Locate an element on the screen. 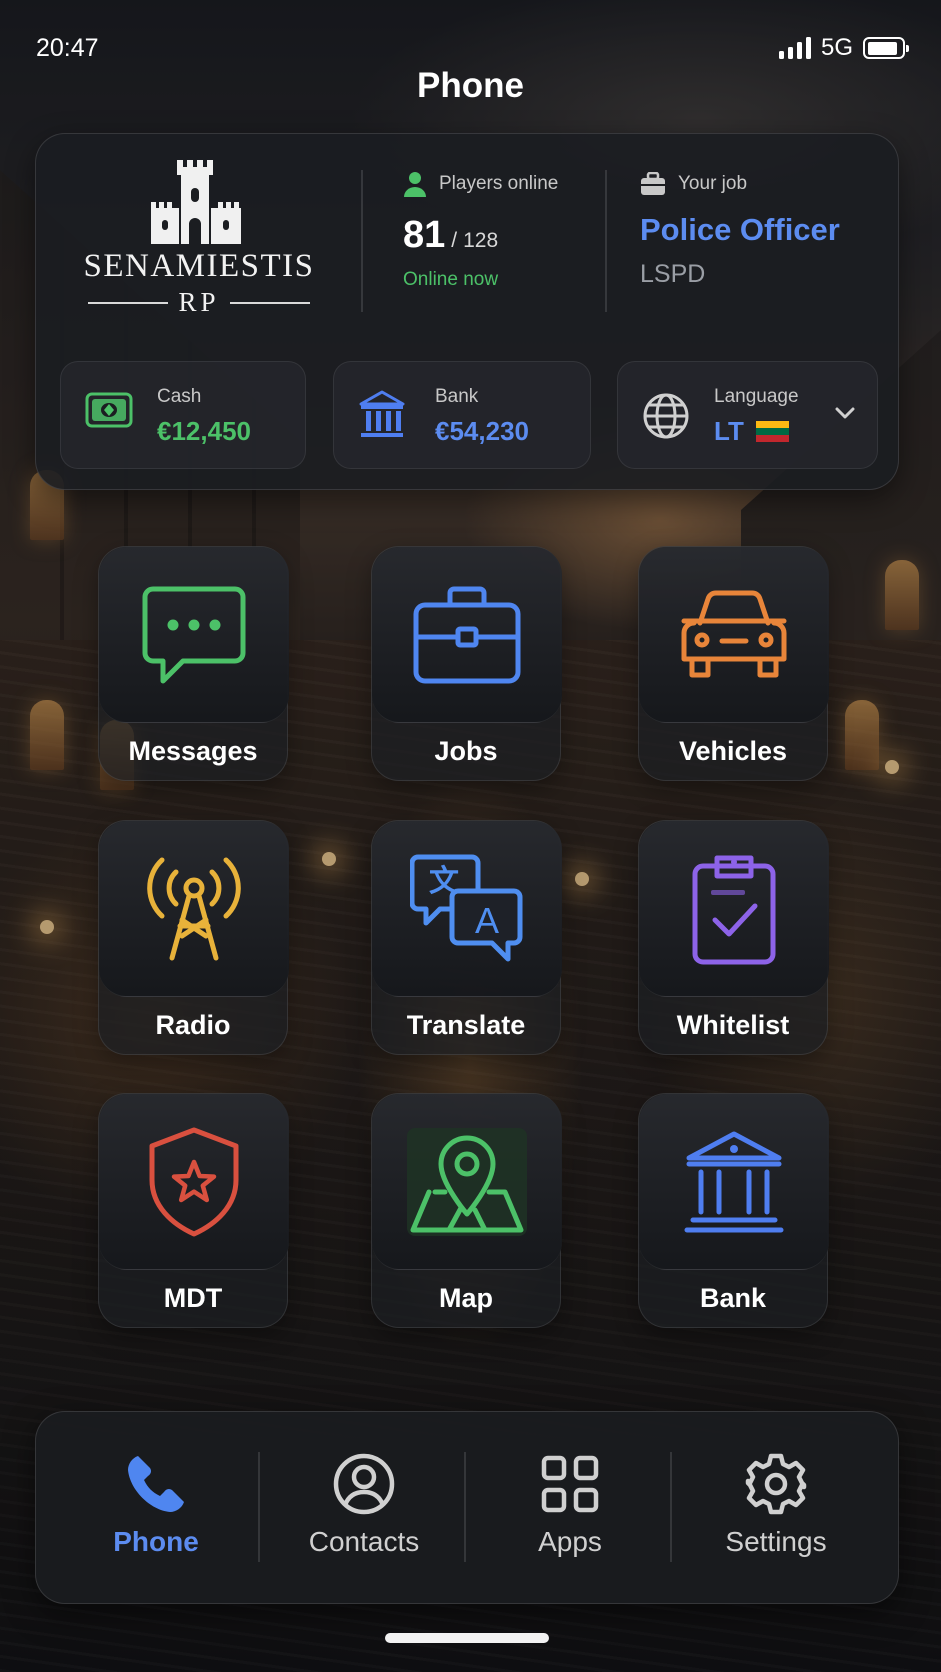 Image resolution: width=941 pixels, height=1672 pixels. battery-icon is located at coordinates (886, 48).